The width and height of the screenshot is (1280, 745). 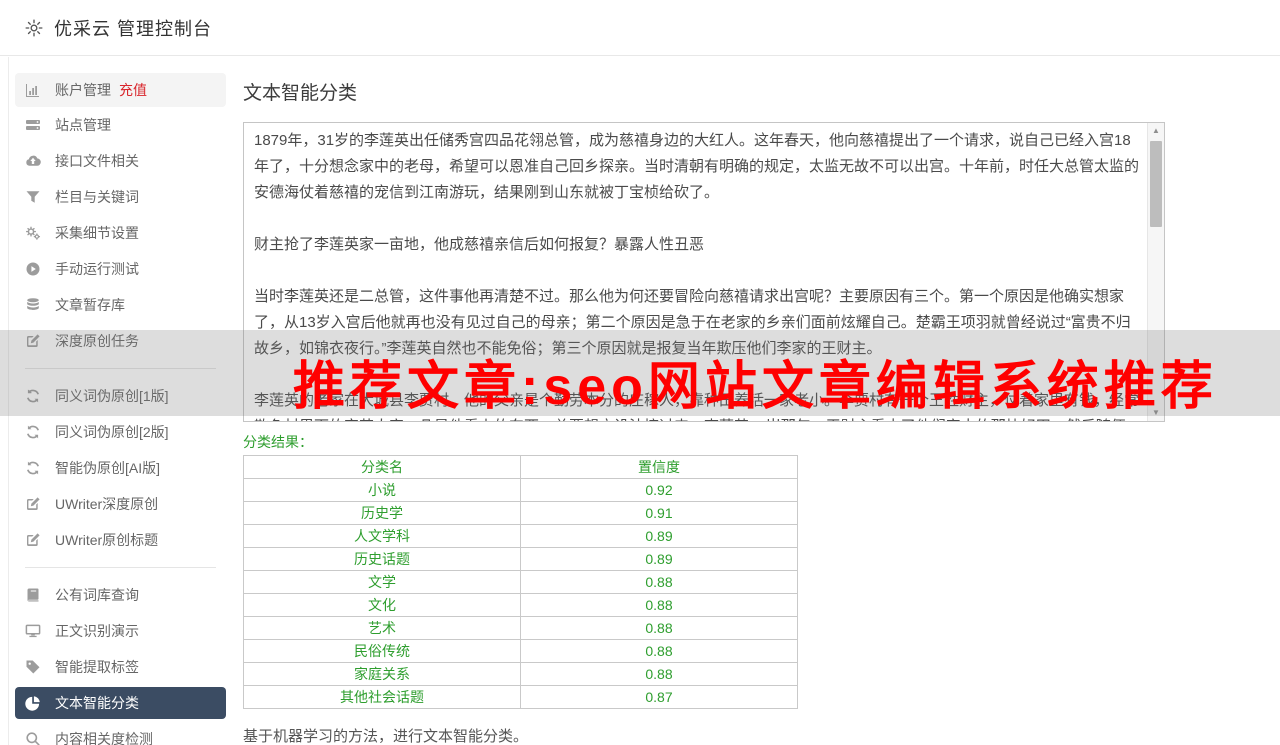 I want to click on sidebar-item-uwriter-deep: UWriter深度原创, so click(x=120, y=504).